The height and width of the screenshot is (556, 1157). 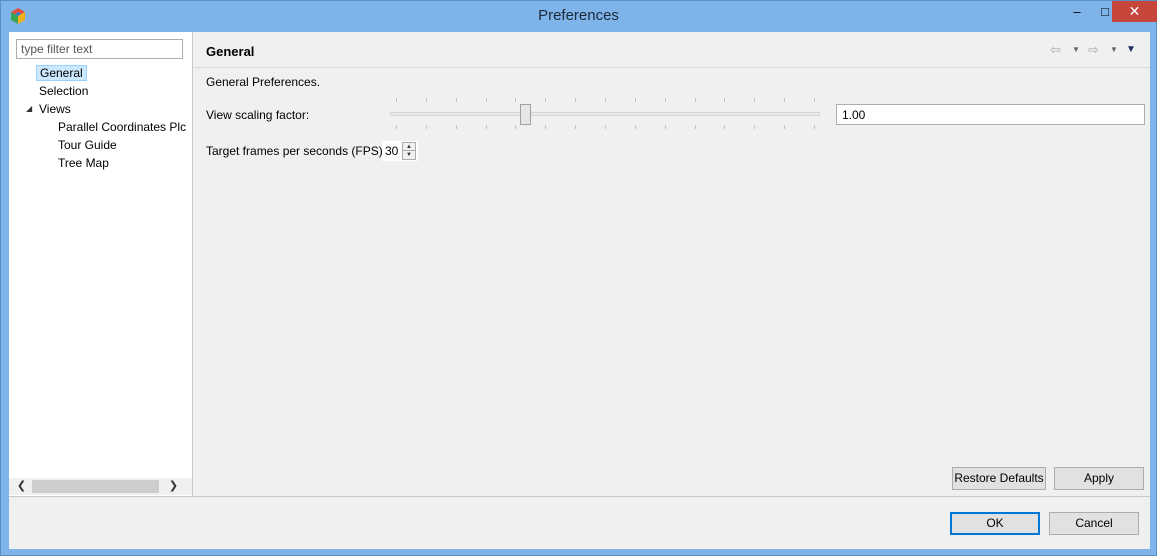 I want to click on horizontal-scrollbar: ❮ ❯, so click(x=100, y=486).